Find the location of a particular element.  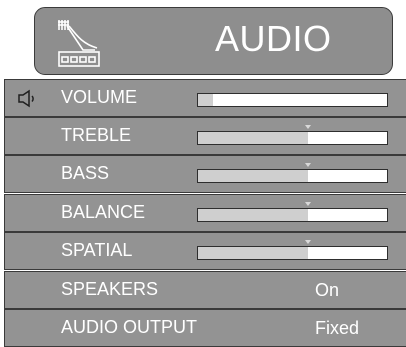

menu-row-bass: BASS is located at coordinates (205, 174).